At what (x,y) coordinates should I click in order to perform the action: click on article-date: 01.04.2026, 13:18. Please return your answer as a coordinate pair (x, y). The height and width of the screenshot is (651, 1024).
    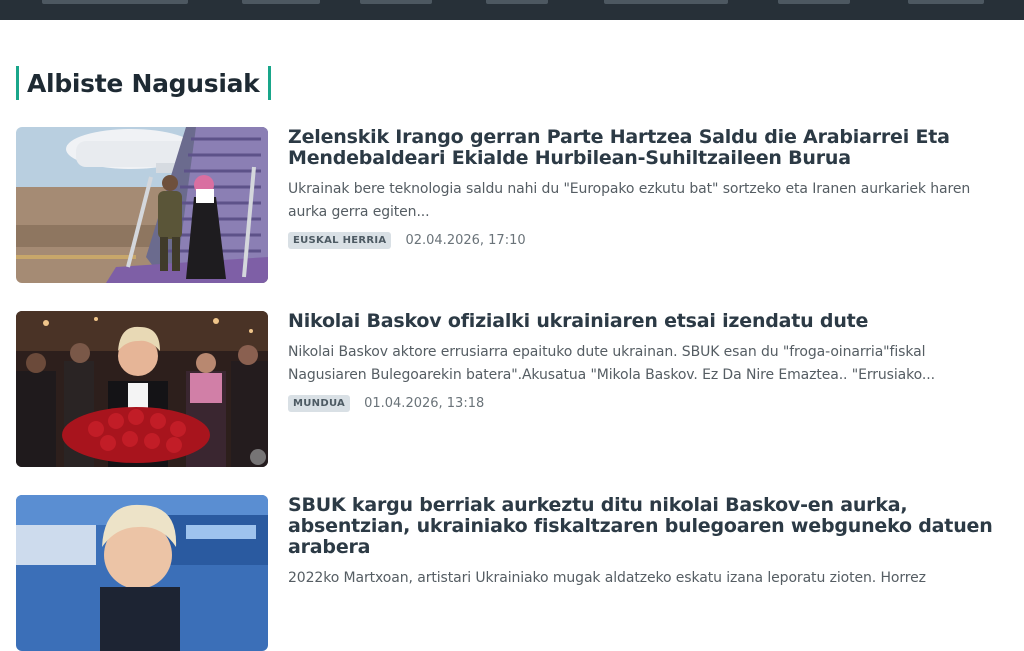
    Looking at the image, I should click on (424, 403).